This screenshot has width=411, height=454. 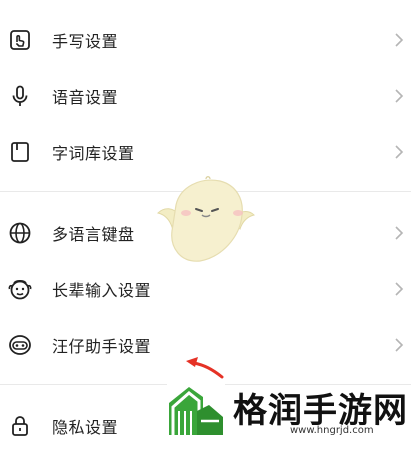 What do you see at coordinates (205, 40) in the screenshot?
I see `menu-item-handwrite: 手写设置` at bounding box center [205, 40].